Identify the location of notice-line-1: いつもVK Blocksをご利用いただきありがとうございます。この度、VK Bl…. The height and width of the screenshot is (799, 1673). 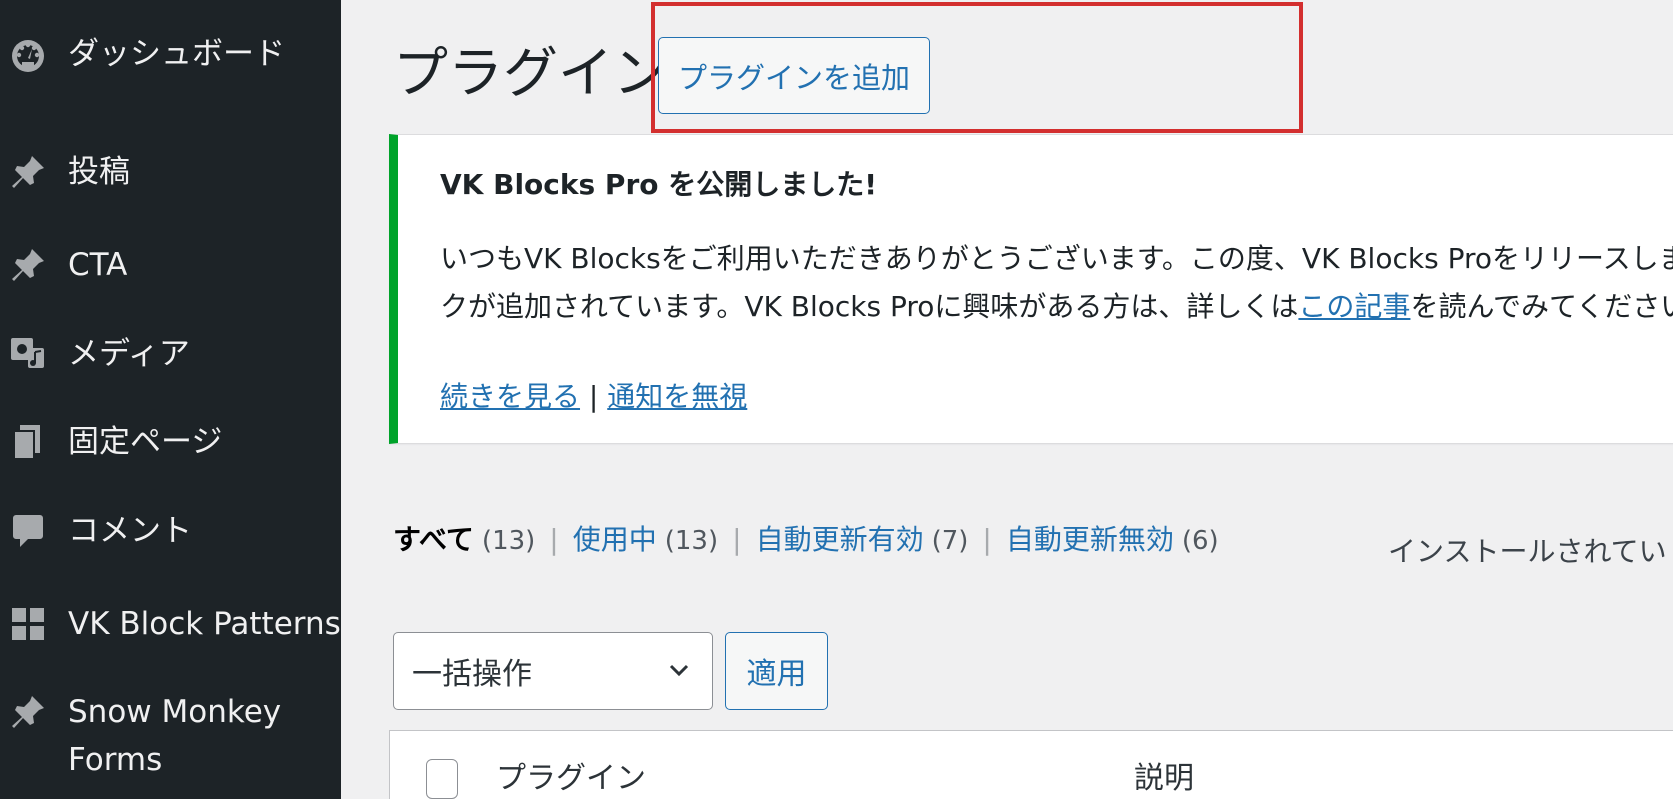
(1056, 258).